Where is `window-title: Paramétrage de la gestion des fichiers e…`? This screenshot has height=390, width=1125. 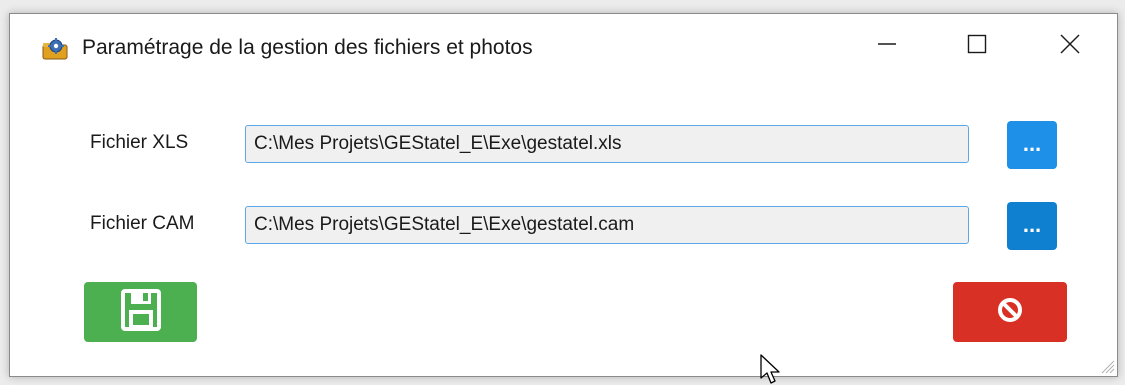 window-title: Paramétrage de la gestion des fichiers e… is located at coordinates (307, 47).